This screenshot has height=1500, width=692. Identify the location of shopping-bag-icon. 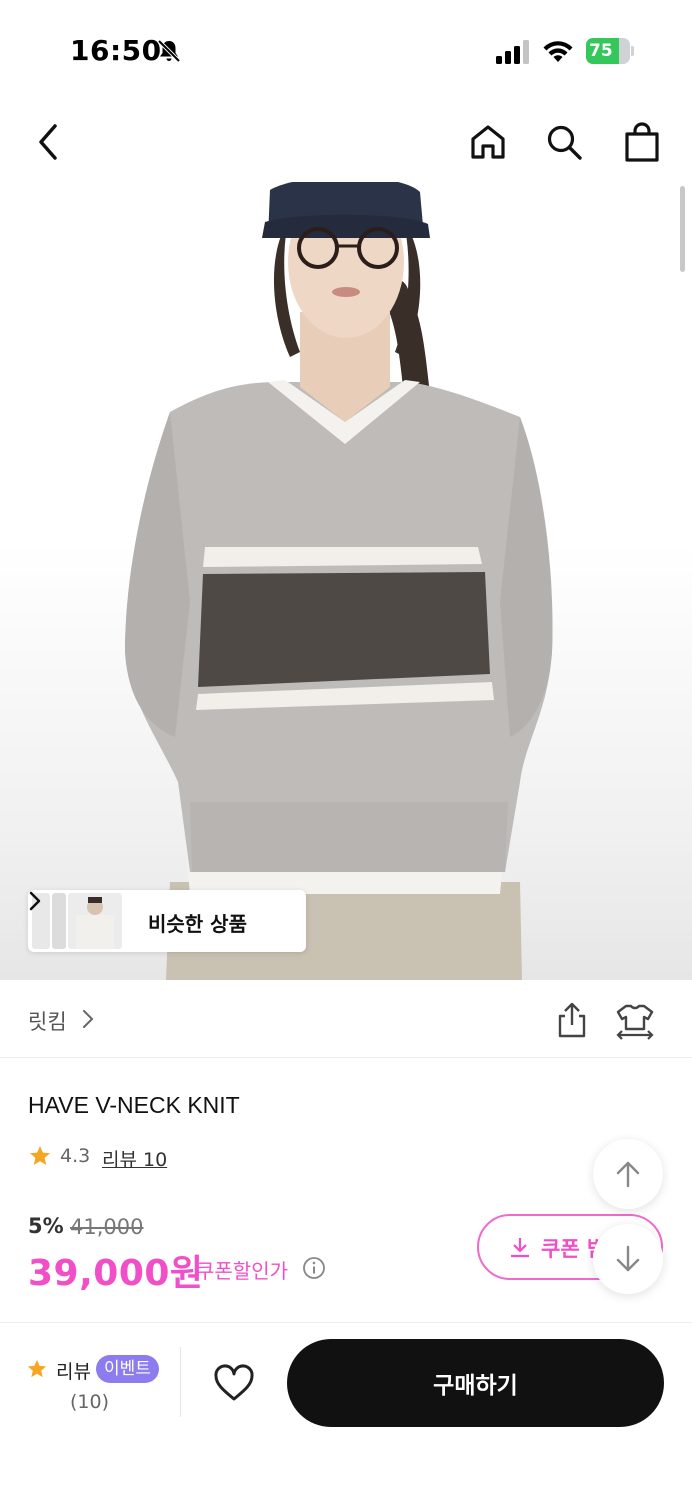
(642, 142).